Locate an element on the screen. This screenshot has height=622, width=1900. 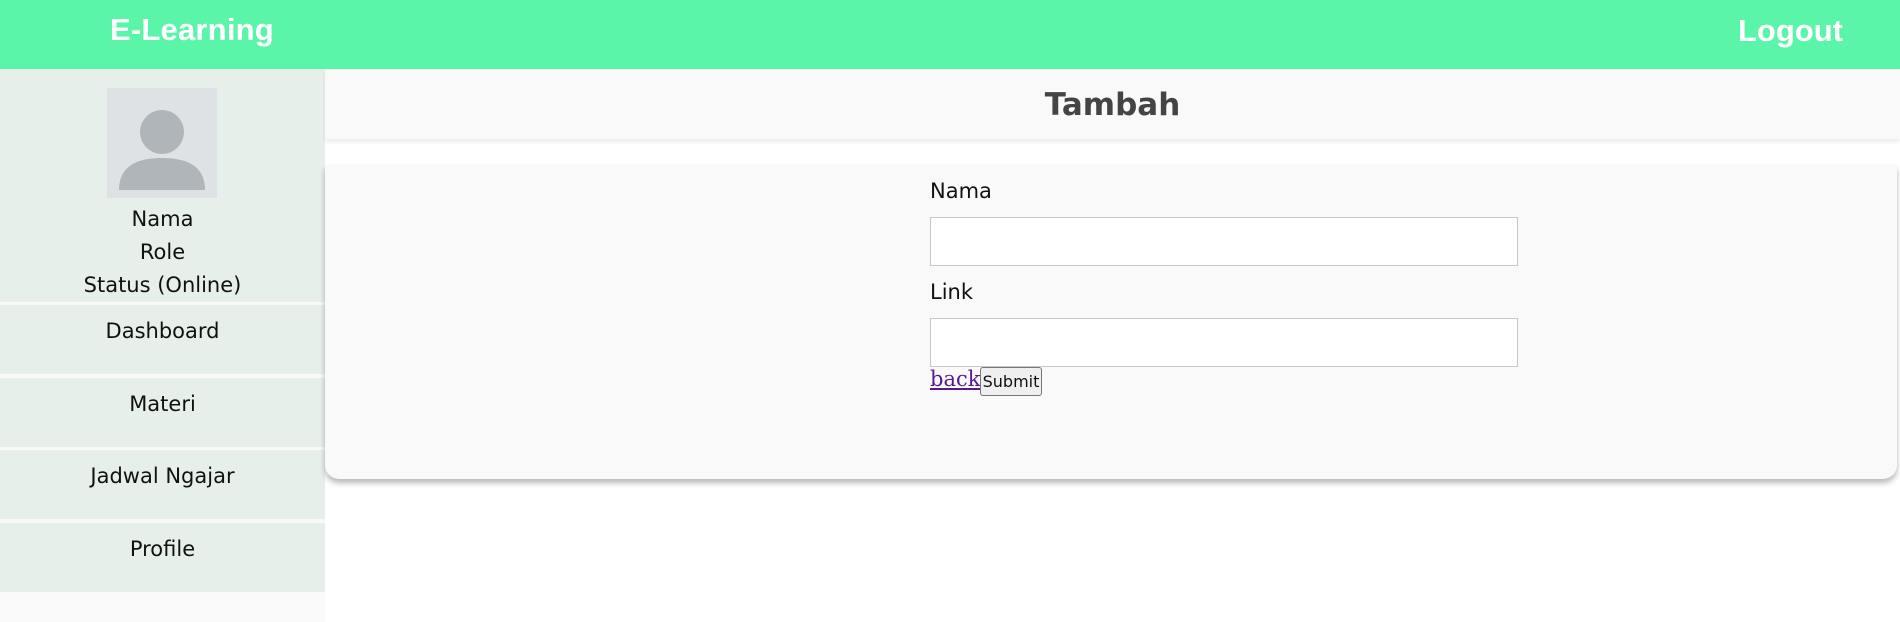
user-silhouette-icon is located at coordinates (162, 150).